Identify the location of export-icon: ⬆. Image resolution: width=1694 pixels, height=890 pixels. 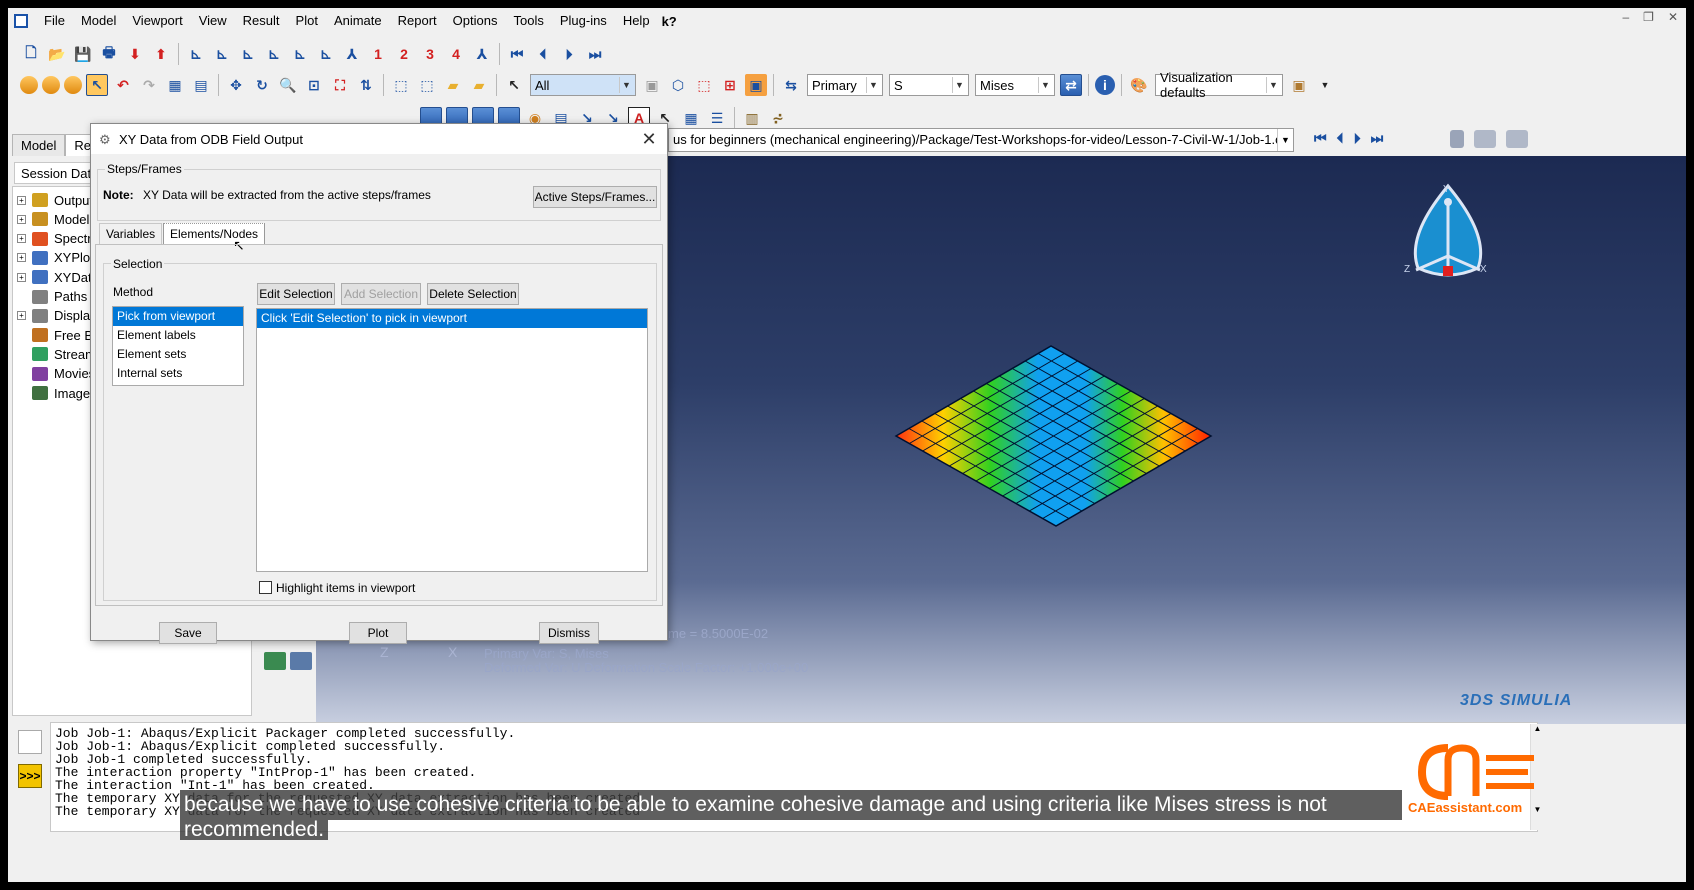
(161, 54).